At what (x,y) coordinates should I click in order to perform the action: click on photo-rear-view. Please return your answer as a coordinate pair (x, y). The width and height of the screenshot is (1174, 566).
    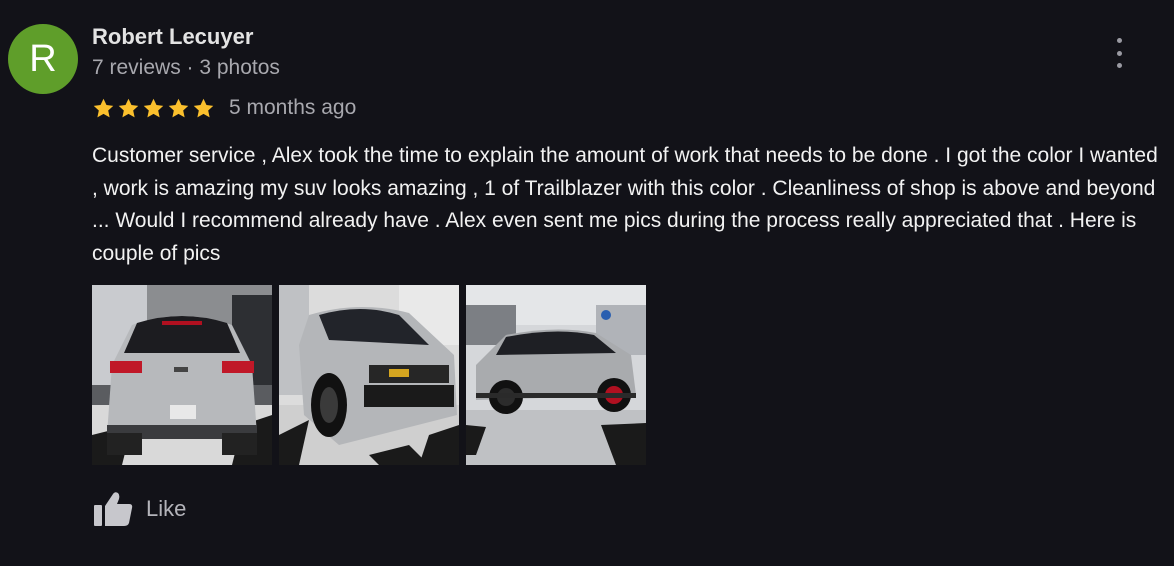
    Looking at the image, I should click on (182, 375).